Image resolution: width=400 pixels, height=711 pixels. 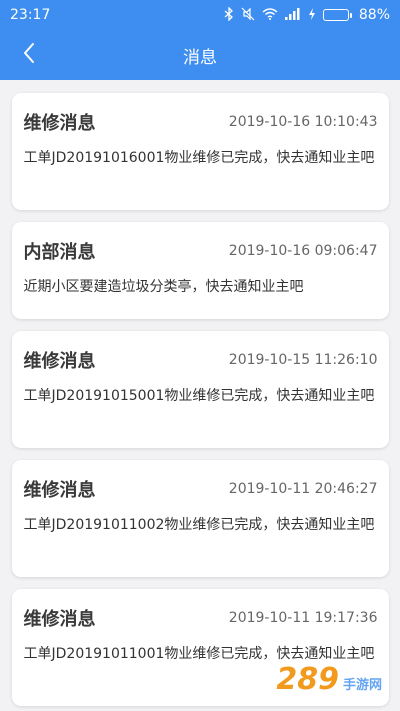 I want to click on message-body: 工单JD20191011001物业维修已完成，快去通知业主吧, so click(x=199, y=654).